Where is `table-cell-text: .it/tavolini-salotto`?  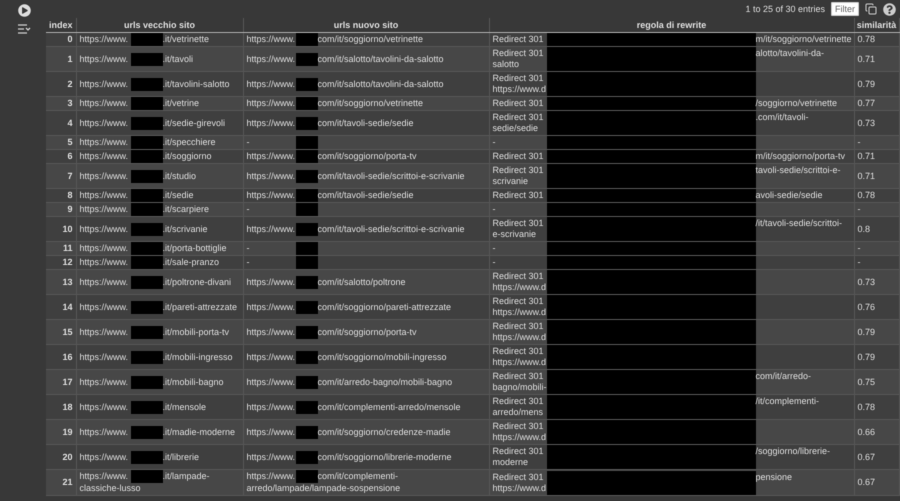
table-cell-text: .it/tavolini-salotto is located at coordinates (196, 84).